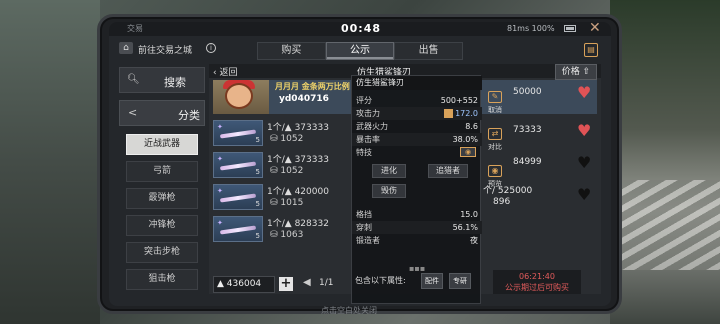 The width and height of the screenshot is (720, 324). Describe the element at coordinates (665, 225) in the screenshot. I see `background-stripes` at that location.